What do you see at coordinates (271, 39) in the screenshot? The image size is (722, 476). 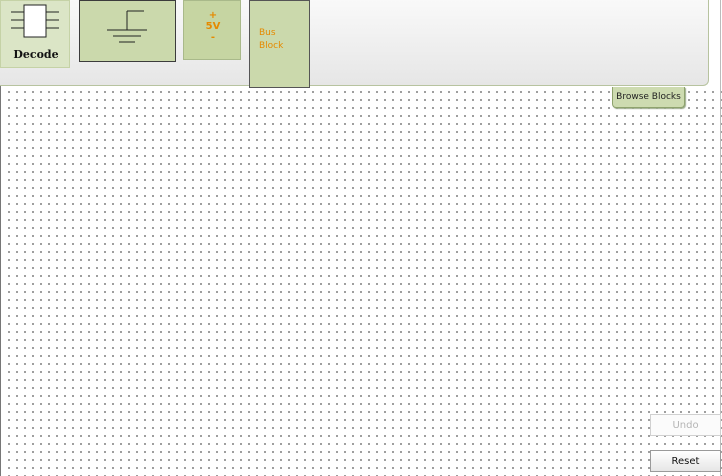 I see `bus-block-label-text: Bus Block` at bounding box center [271, 39].